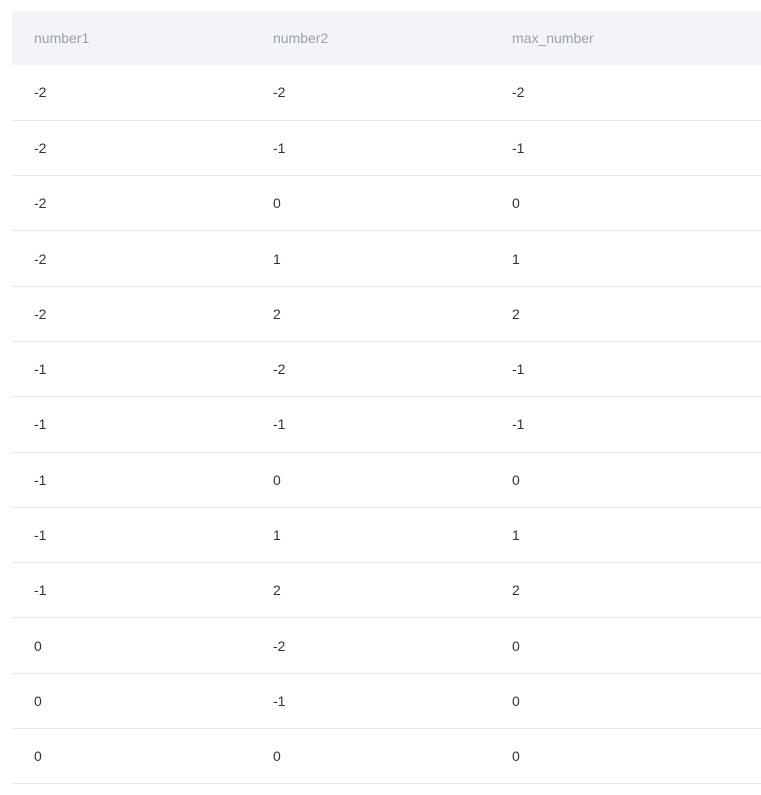  What do you see at coordinates (131, 38) in the screenshot?
I see `column-header-number1: number1` at bounding box center [131, 38].